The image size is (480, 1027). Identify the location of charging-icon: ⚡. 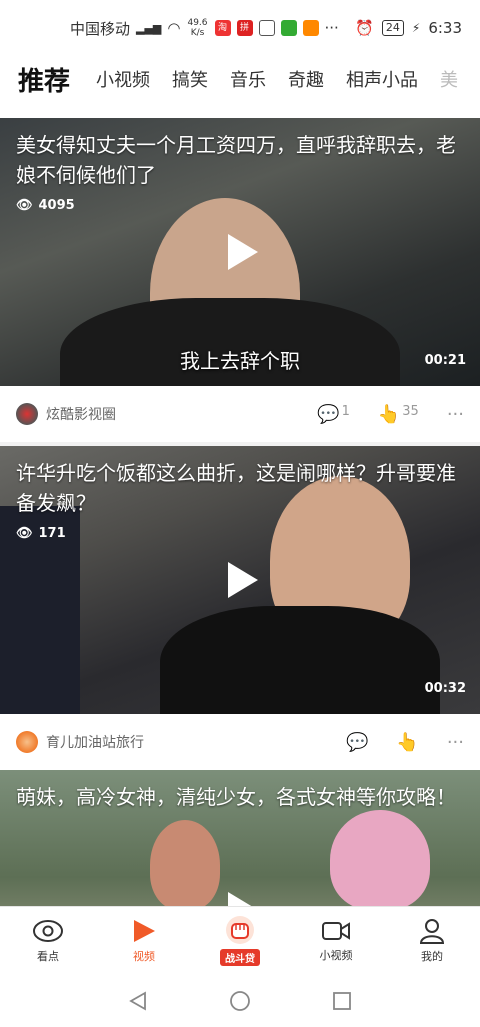
(416, 28).